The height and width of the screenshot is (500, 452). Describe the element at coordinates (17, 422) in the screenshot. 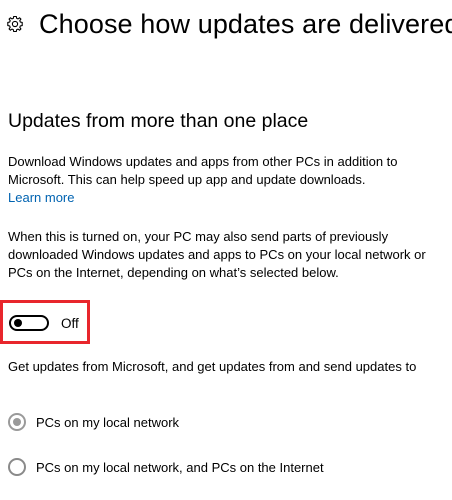

I see `radio-button-selected` at that location.